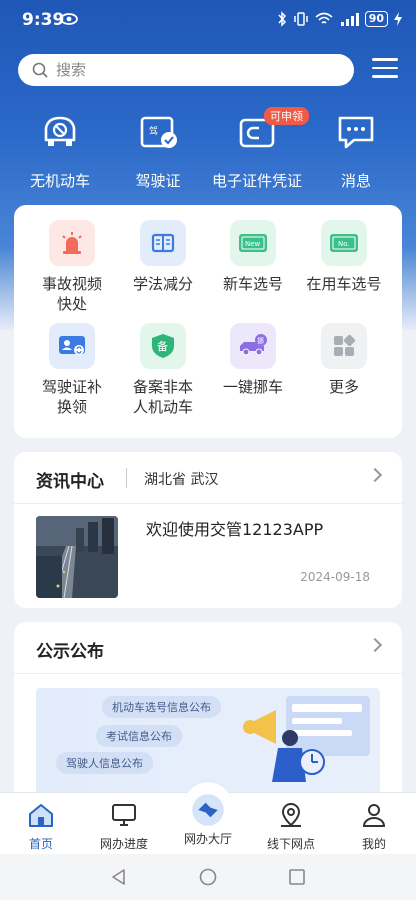 Image resolution: width=416 pixels, height=900 pixels. What do you see at coordinates (208, 648) in the screenshot?
I see `notice-header: 公示公布` at bounding box center [208, 648].